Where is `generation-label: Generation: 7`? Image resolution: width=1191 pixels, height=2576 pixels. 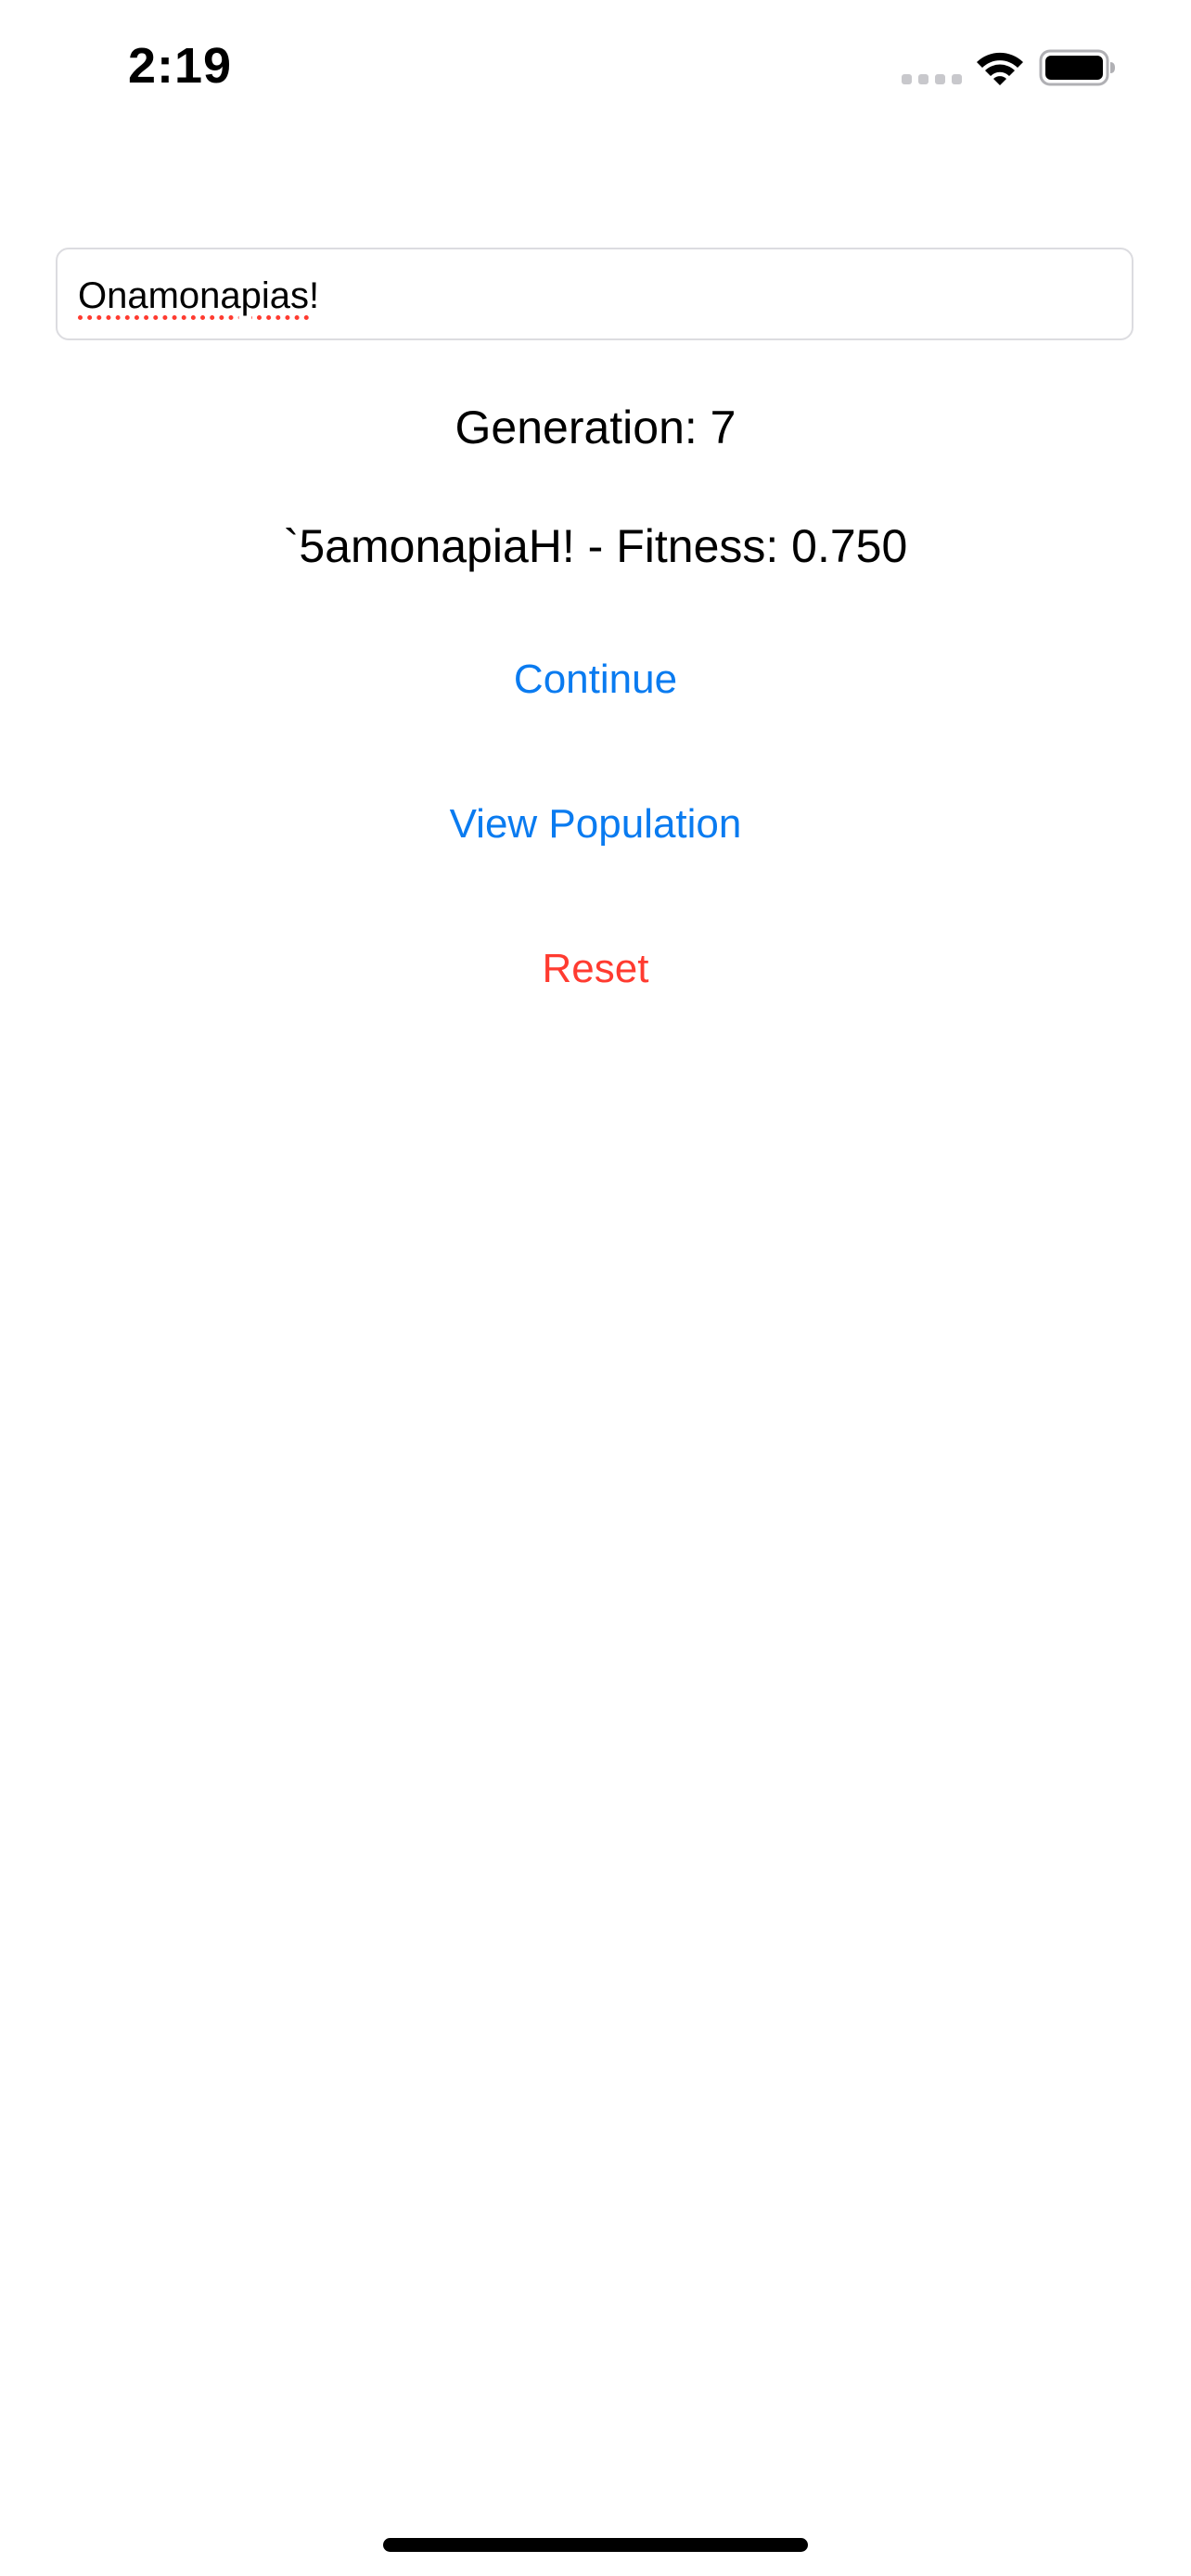
generation-label: Generation: 7 is located at coordinates (595, 427).